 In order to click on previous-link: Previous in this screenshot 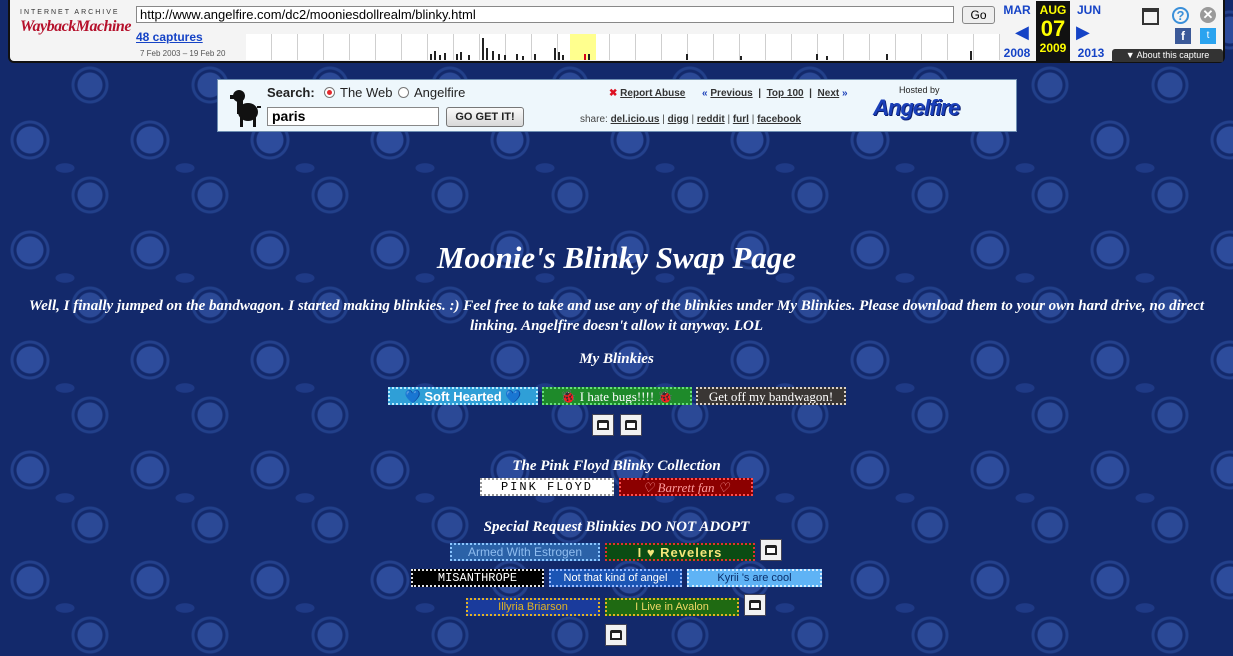, I will do `click(731, 93)`.